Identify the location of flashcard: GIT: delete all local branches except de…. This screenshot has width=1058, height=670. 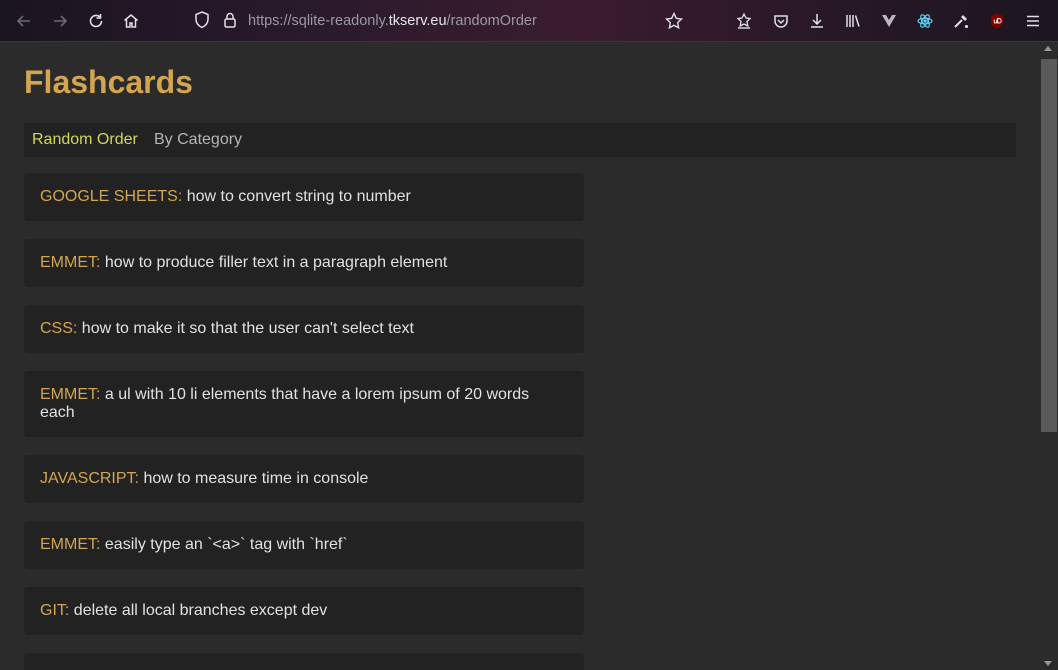
(304, 611).